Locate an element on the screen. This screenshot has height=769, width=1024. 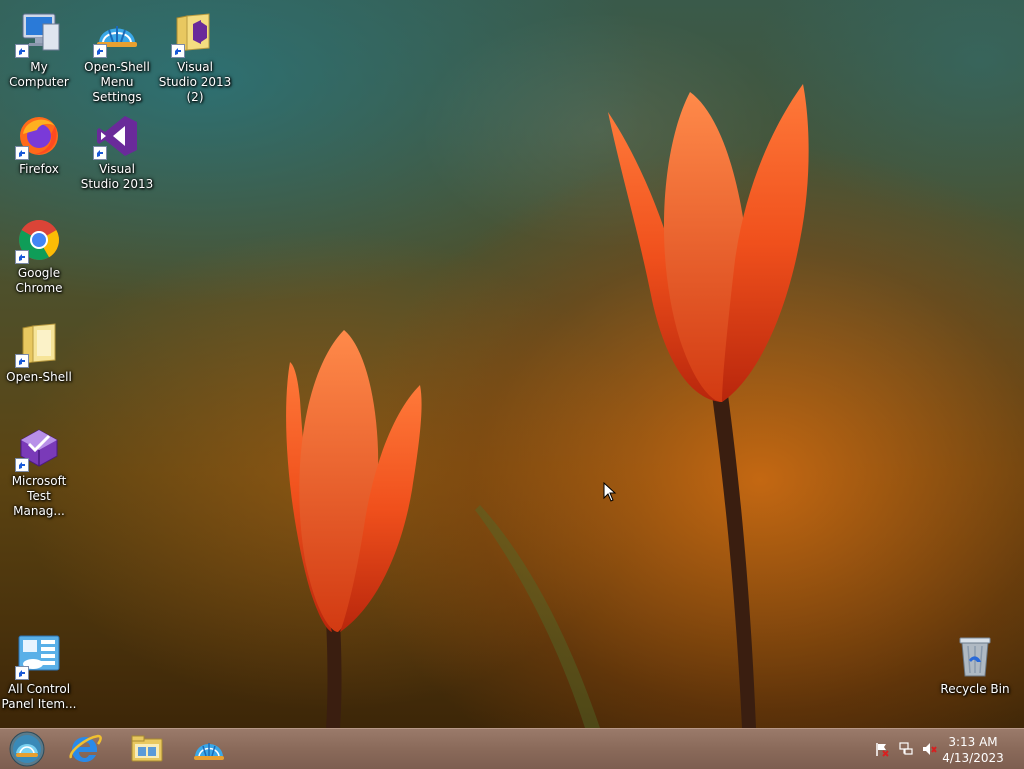
mouse-cursor-icon is located at coordinates (610, 492).